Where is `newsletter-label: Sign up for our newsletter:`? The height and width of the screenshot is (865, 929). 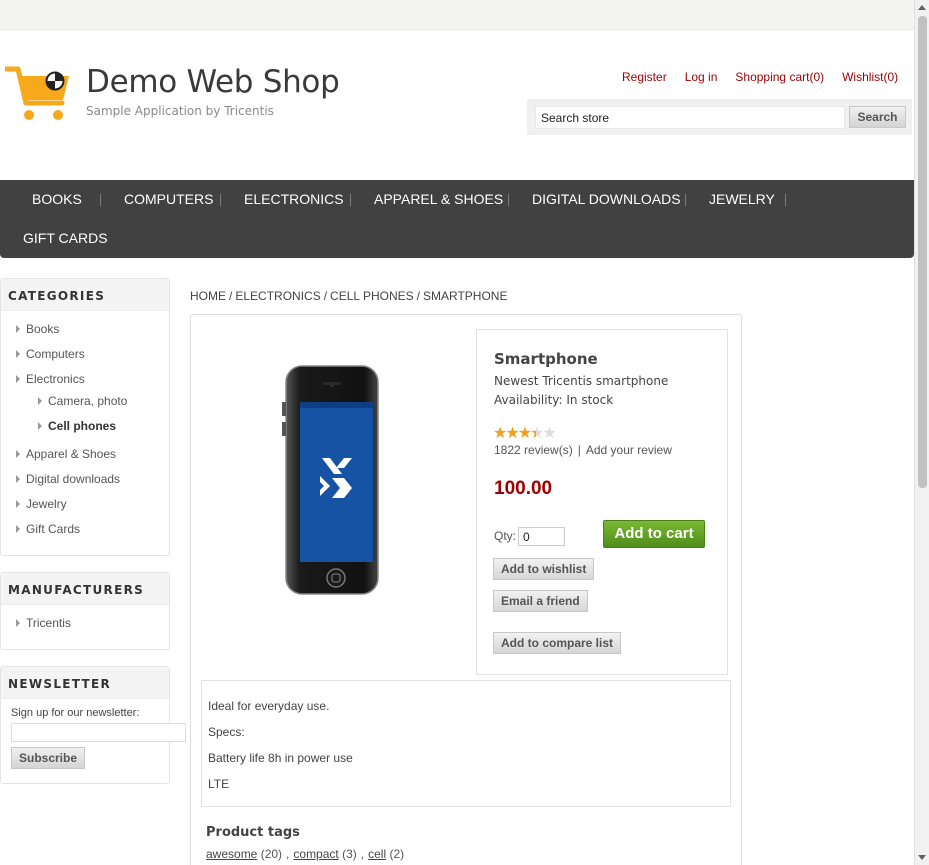 newsletter-label: Sign up for our newsletter: is located at coordinates (75, 713).